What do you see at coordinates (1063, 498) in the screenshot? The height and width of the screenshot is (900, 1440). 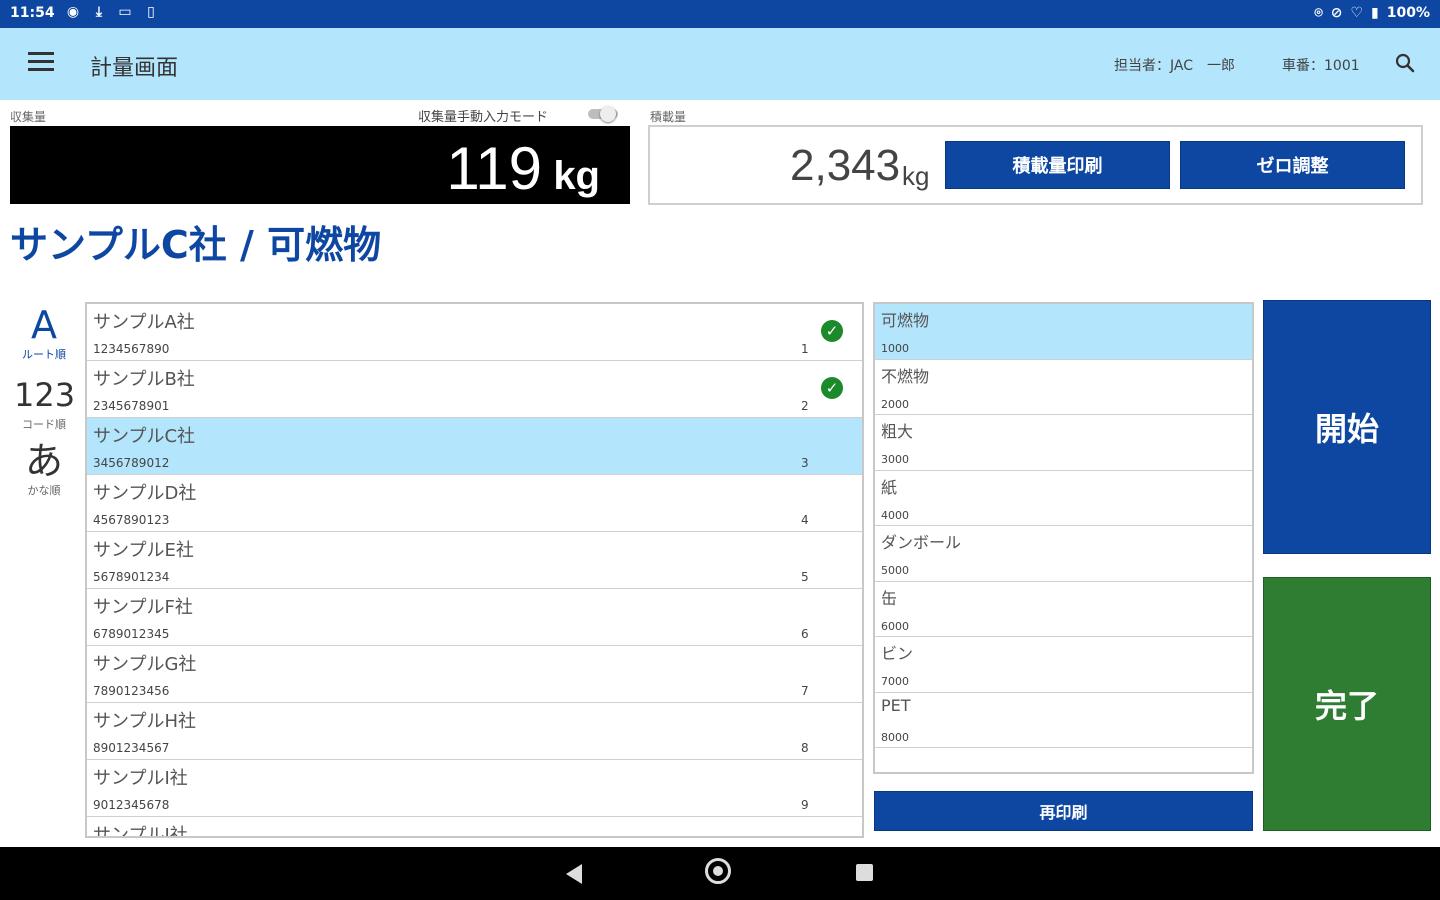 I see `waste-type-row: 紙 4000` at bounding box center [1063, 498].